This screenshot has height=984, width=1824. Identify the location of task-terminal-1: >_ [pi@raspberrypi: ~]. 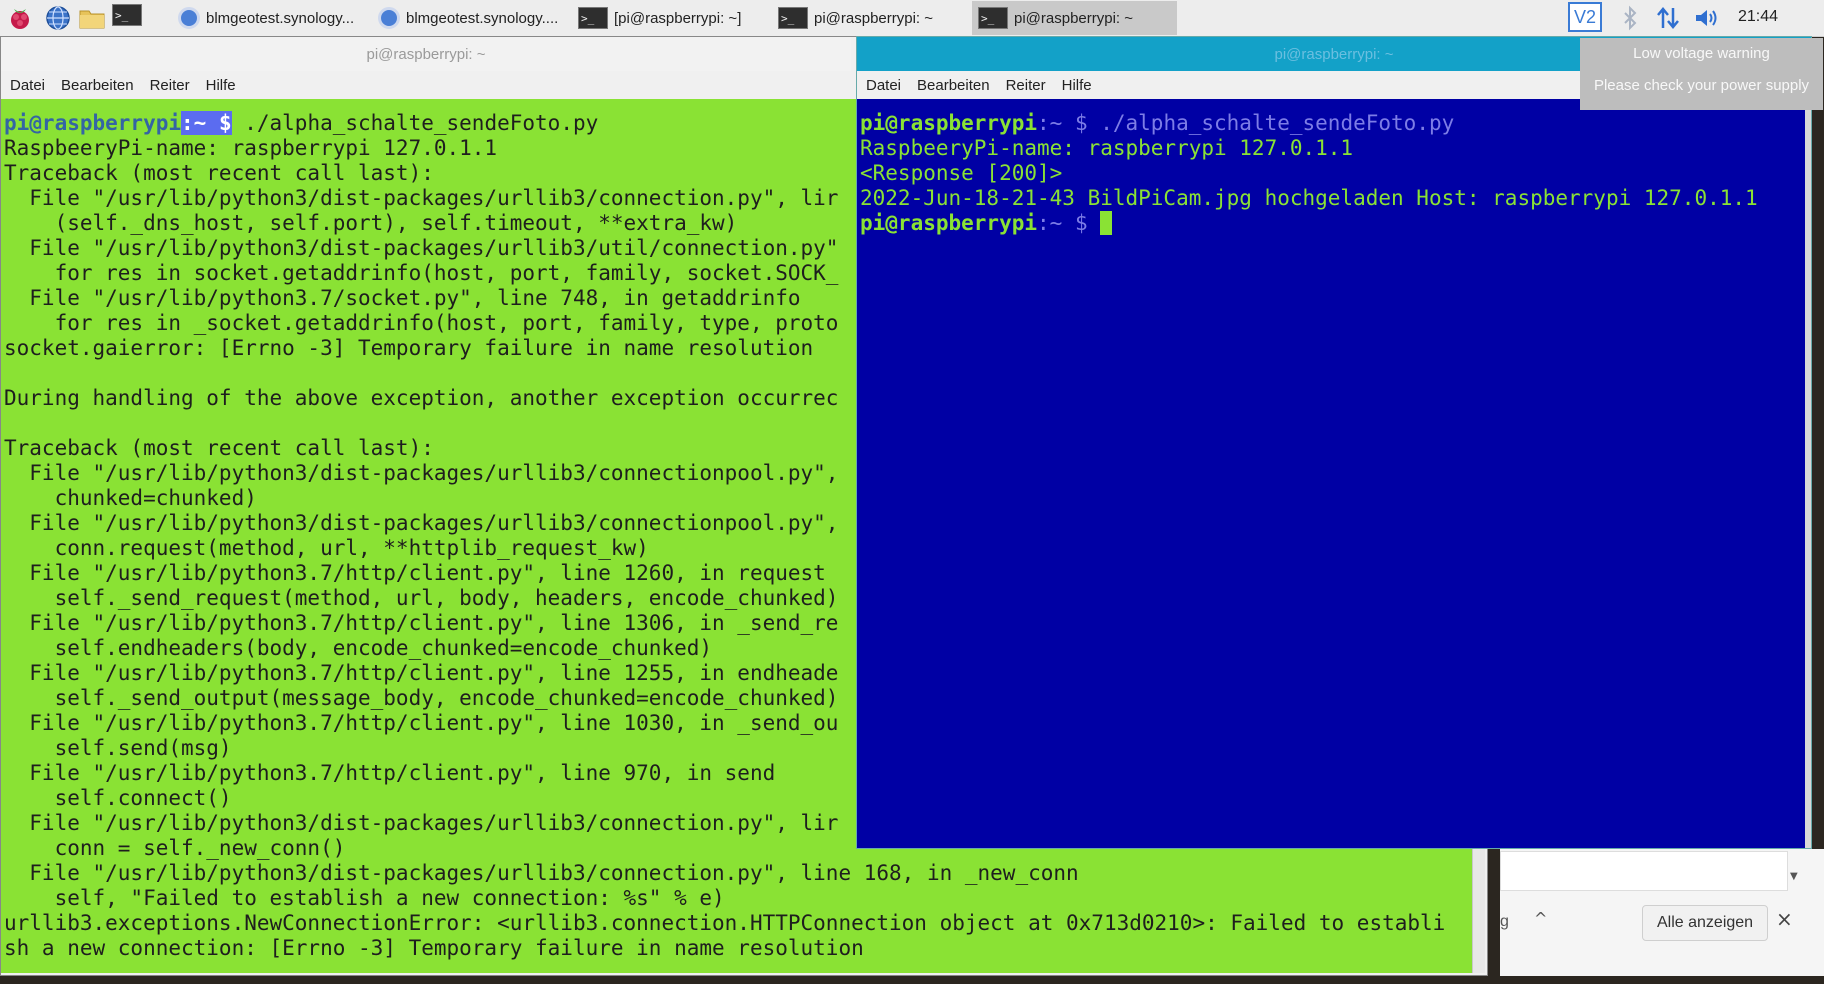
(671, 18).